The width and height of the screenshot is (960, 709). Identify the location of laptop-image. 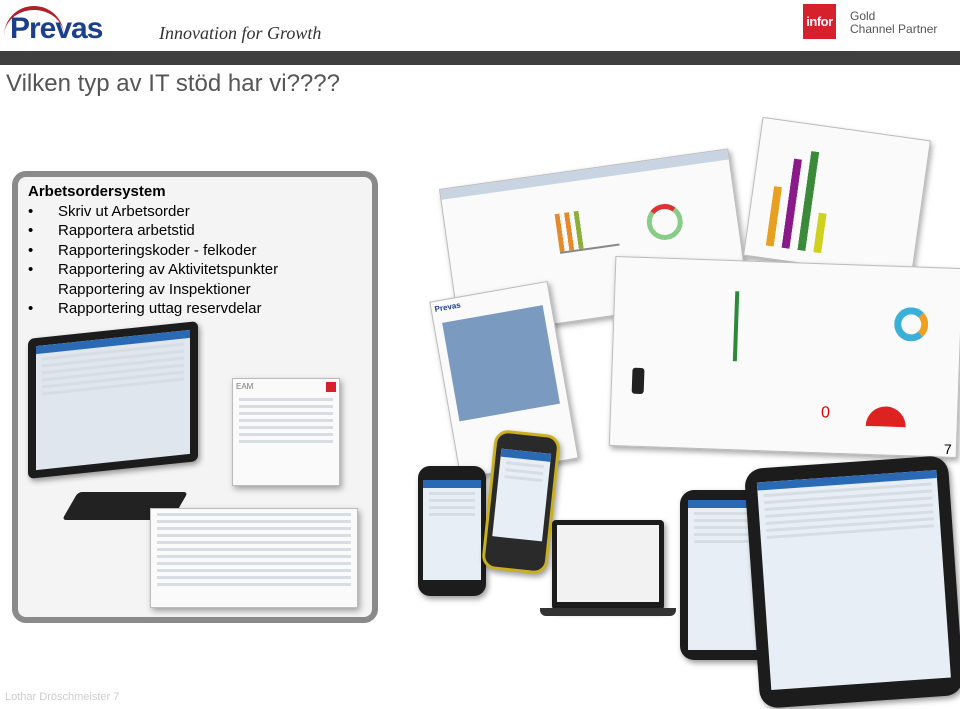
(608, 565).